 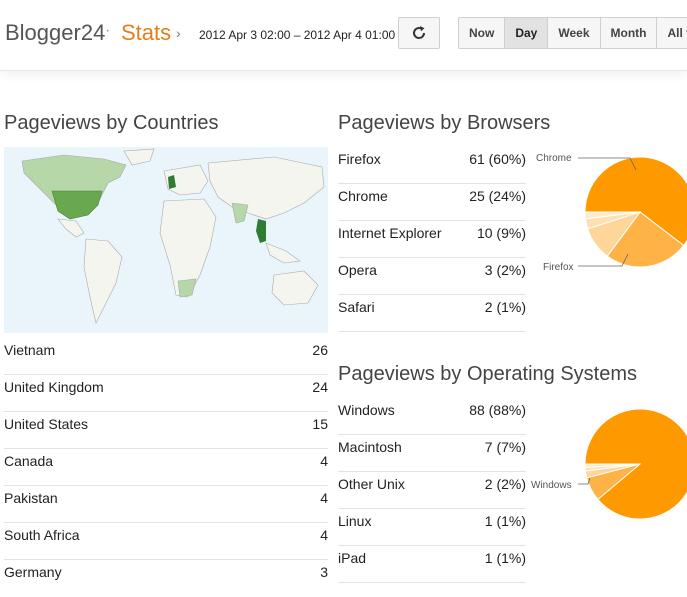 I want to click on country-row: South Africa 4, so click(x=166, y=541).